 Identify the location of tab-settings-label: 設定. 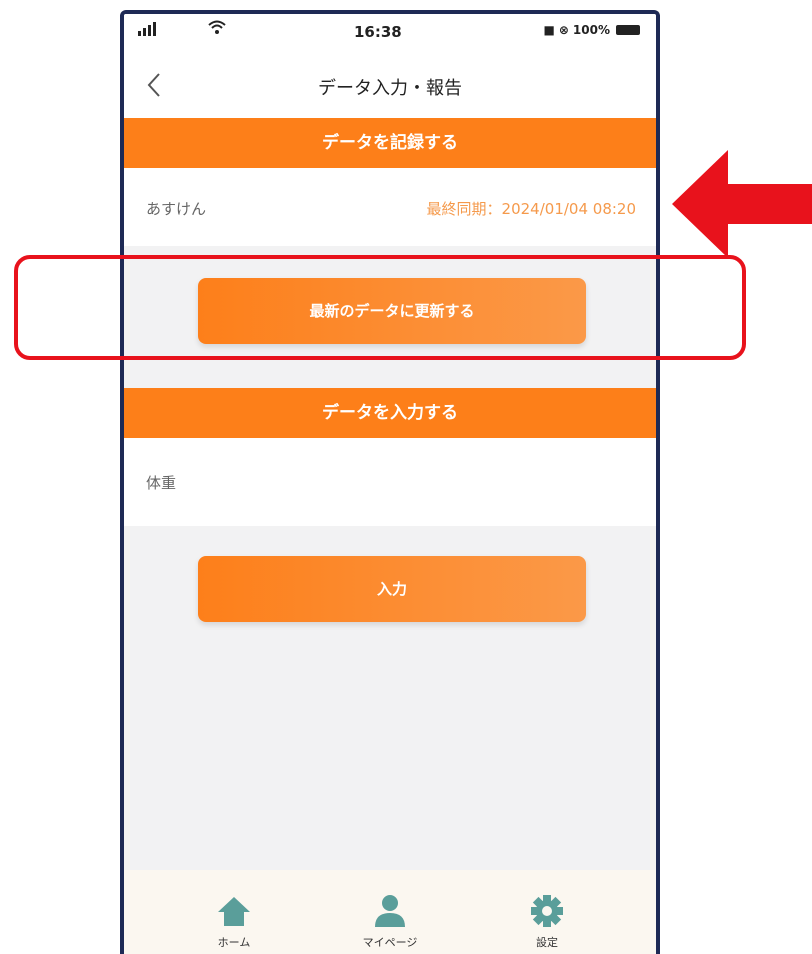
(547, 942).